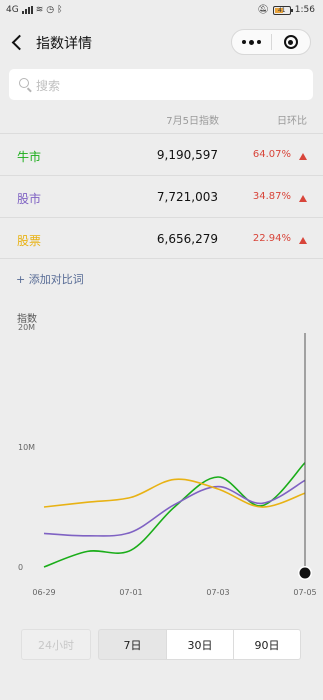 Image resolution: width=323 pixels, height=700 pixels. I want to click on nav-bar: 指数详情, so click(161, 42).